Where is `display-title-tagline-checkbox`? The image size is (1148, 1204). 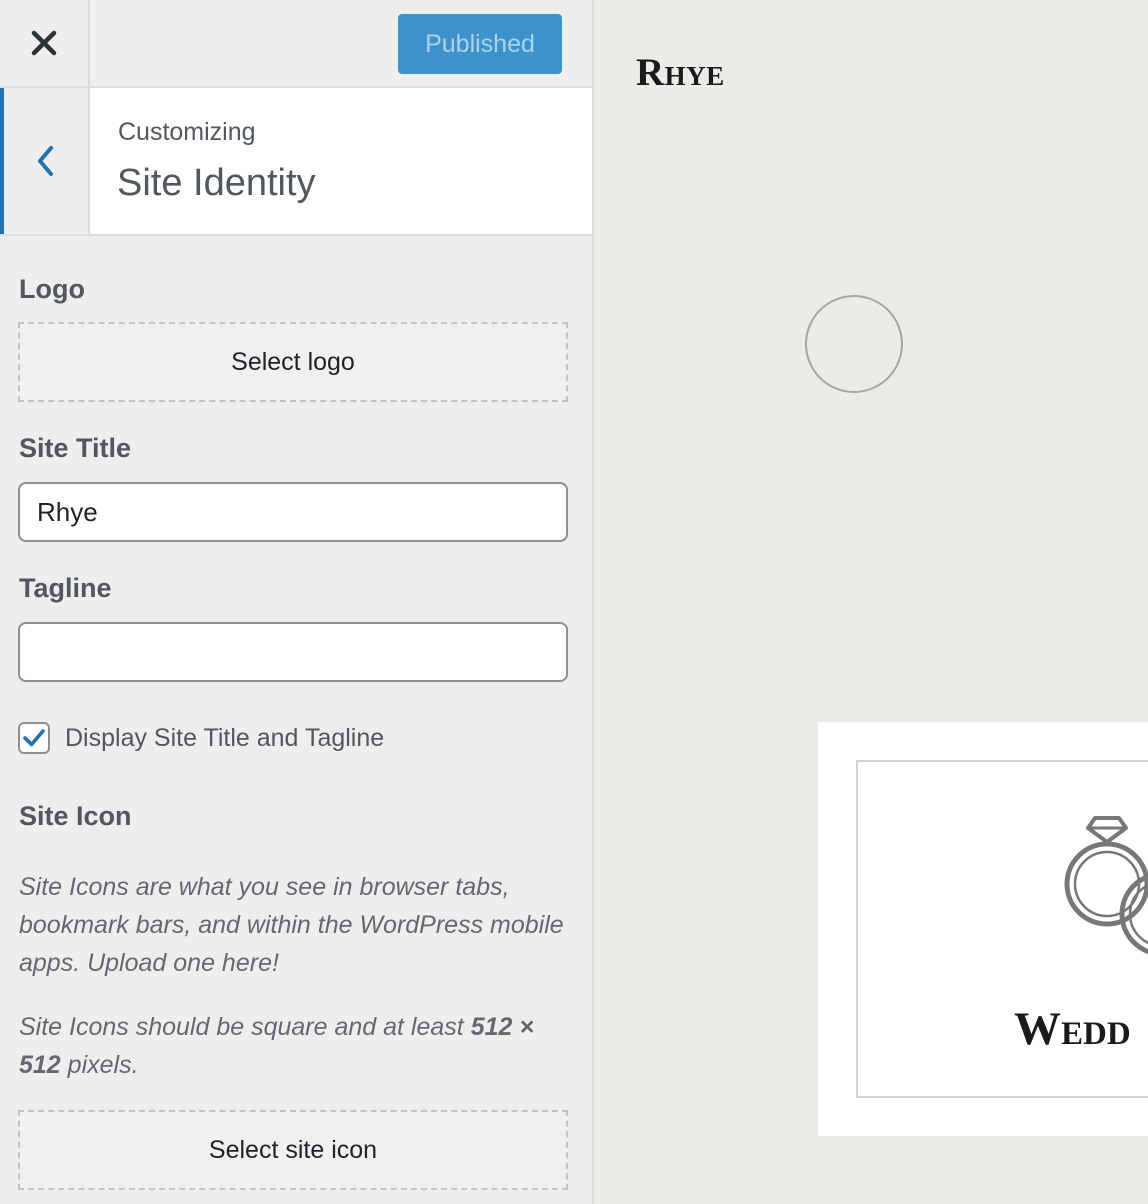 display-title-tagline-checkbox is located at coordinates (34, 738).